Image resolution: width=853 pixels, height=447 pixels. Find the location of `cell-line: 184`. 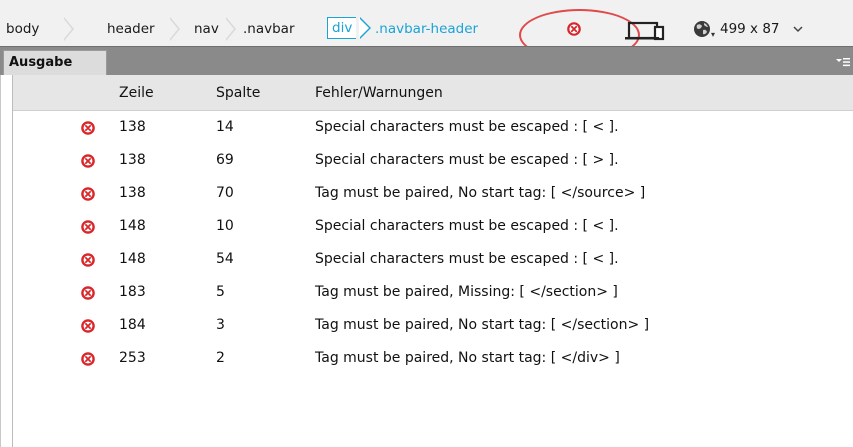

cell-line: 184 is located at coordinates (132, 325).